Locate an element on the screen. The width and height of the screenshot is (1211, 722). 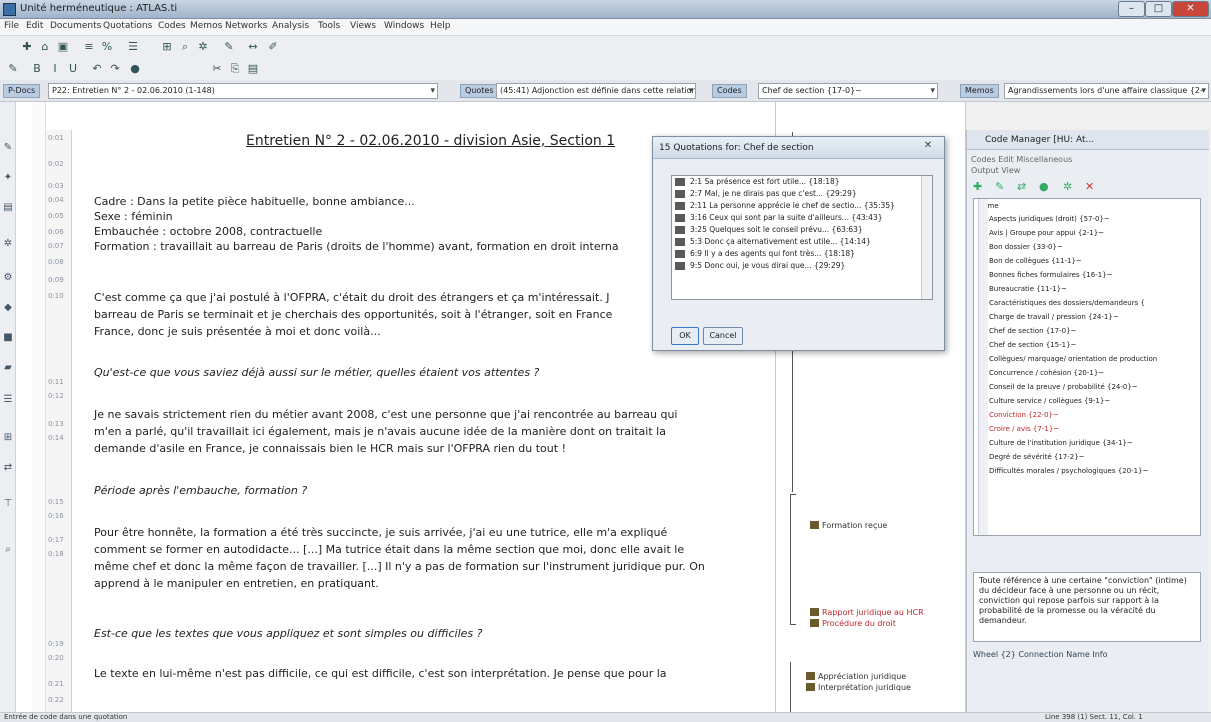
redo-icon: ↷ is located at coordinates (115, 69).